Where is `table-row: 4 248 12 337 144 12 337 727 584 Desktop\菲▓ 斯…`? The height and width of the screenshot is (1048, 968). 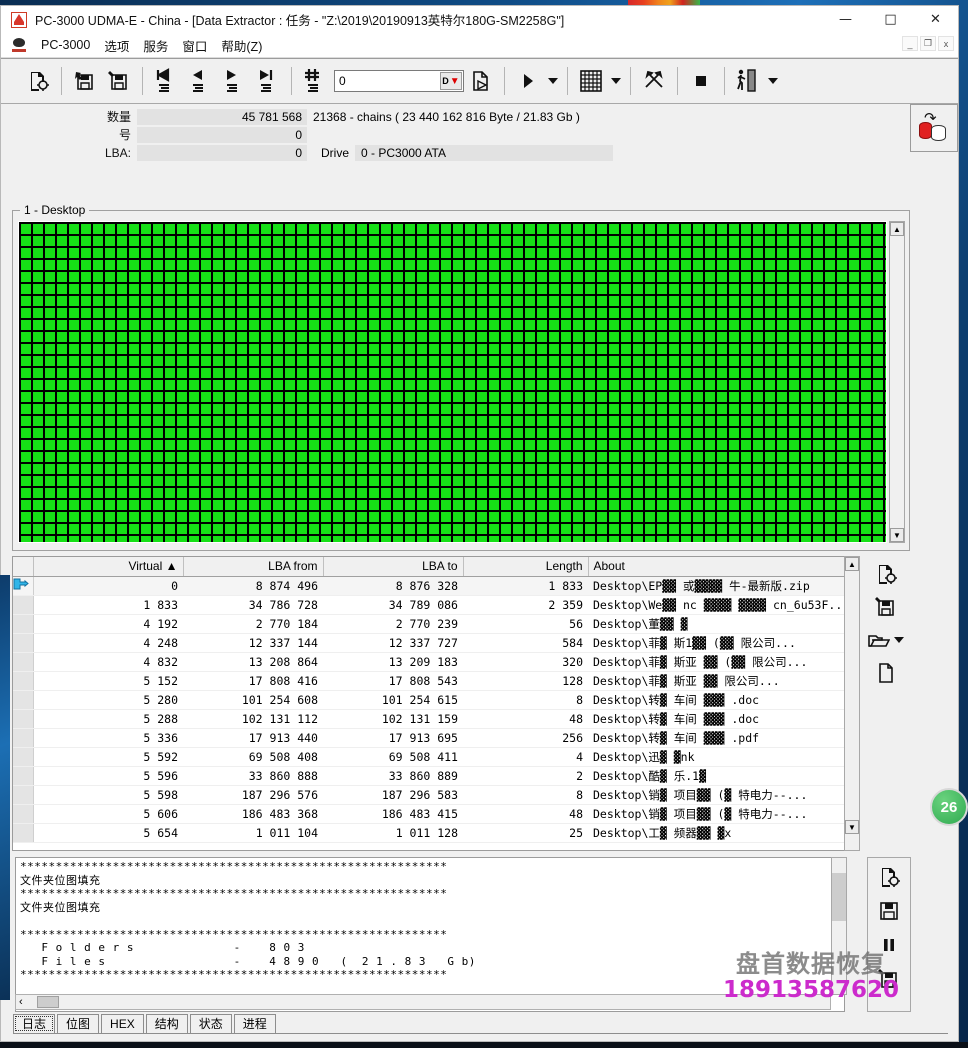 table-row: 4 248 12 337 144 12 337 727 584 Desktop\菲▓ 斯… is located at coordinates (433, 643).